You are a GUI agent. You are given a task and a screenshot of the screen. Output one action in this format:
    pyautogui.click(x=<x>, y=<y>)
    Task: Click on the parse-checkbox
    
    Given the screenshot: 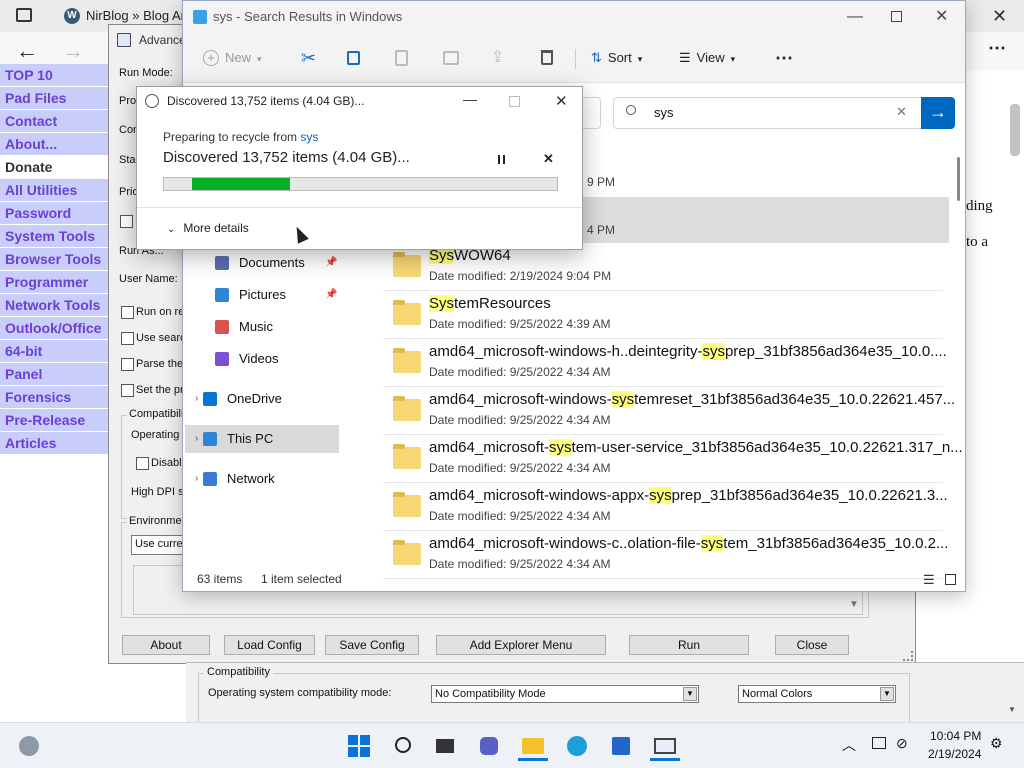 What is the action you would take?
    pyautogui.click(x=127, y=364)
    